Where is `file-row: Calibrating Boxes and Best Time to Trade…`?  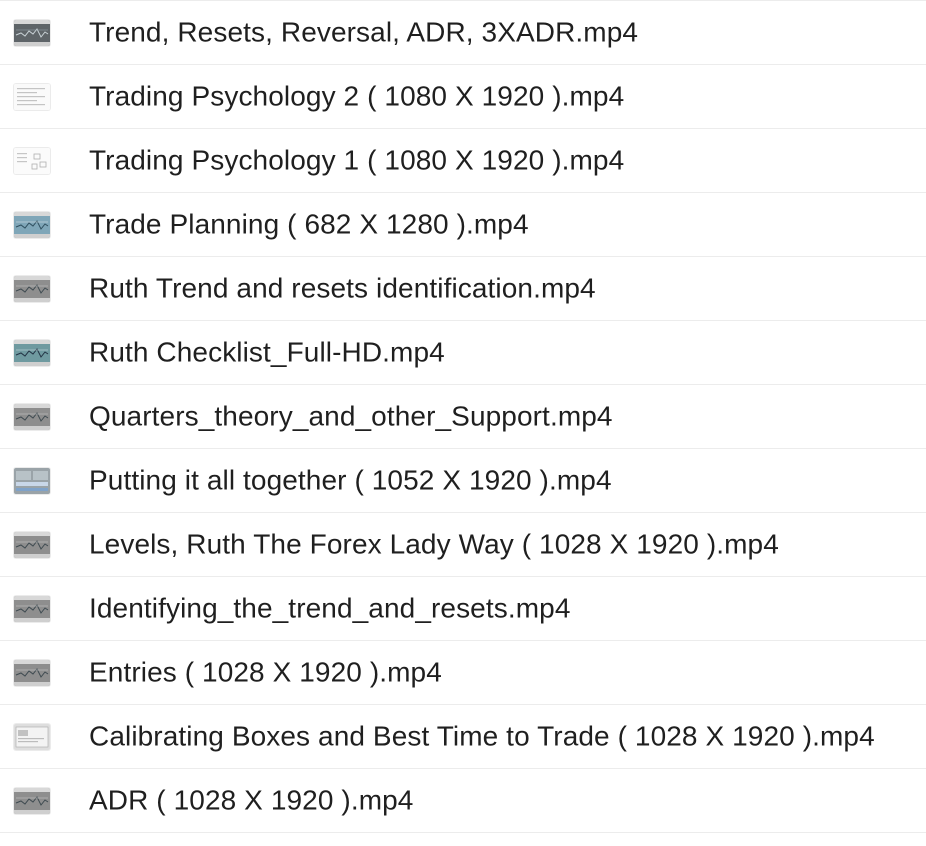 file-row: Calibrating Boxes and Best Time to Trade… is located at coordinates (463, 737).